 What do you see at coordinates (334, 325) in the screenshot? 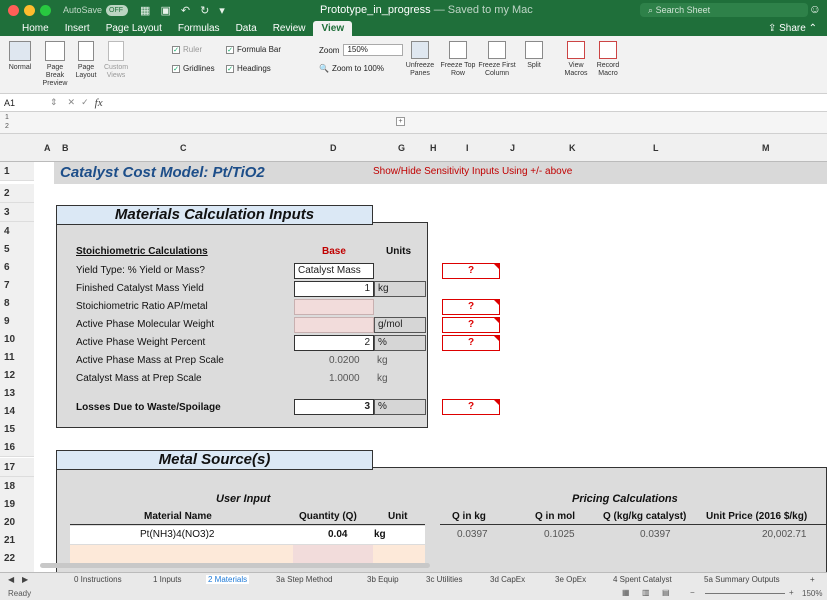
I see `molecular-weight-input` at bounding box center [334, 325].